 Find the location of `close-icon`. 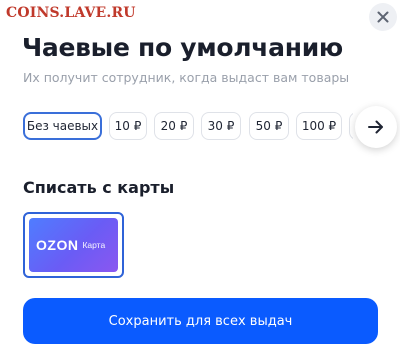

close-icon is located at coordinates (383, 17).